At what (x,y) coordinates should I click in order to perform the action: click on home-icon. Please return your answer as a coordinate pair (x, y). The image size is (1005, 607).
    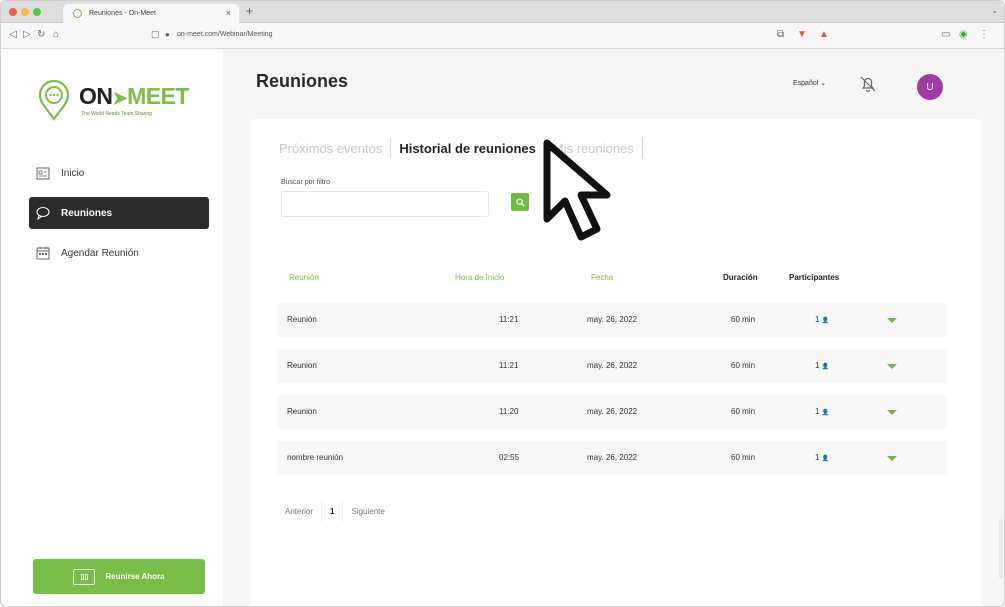
    Looking at the image, I should click on (43, 173).